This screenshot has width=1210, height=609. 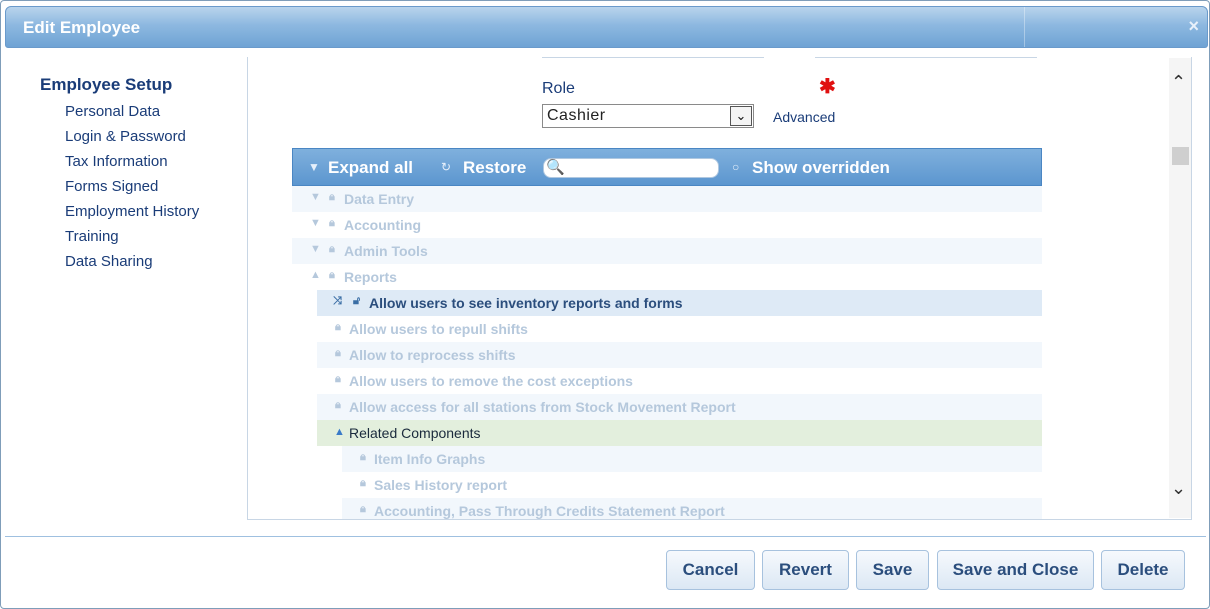 I want to click on tree-row-label: Allow to reprocess shifts, so click(x=432, y=355).